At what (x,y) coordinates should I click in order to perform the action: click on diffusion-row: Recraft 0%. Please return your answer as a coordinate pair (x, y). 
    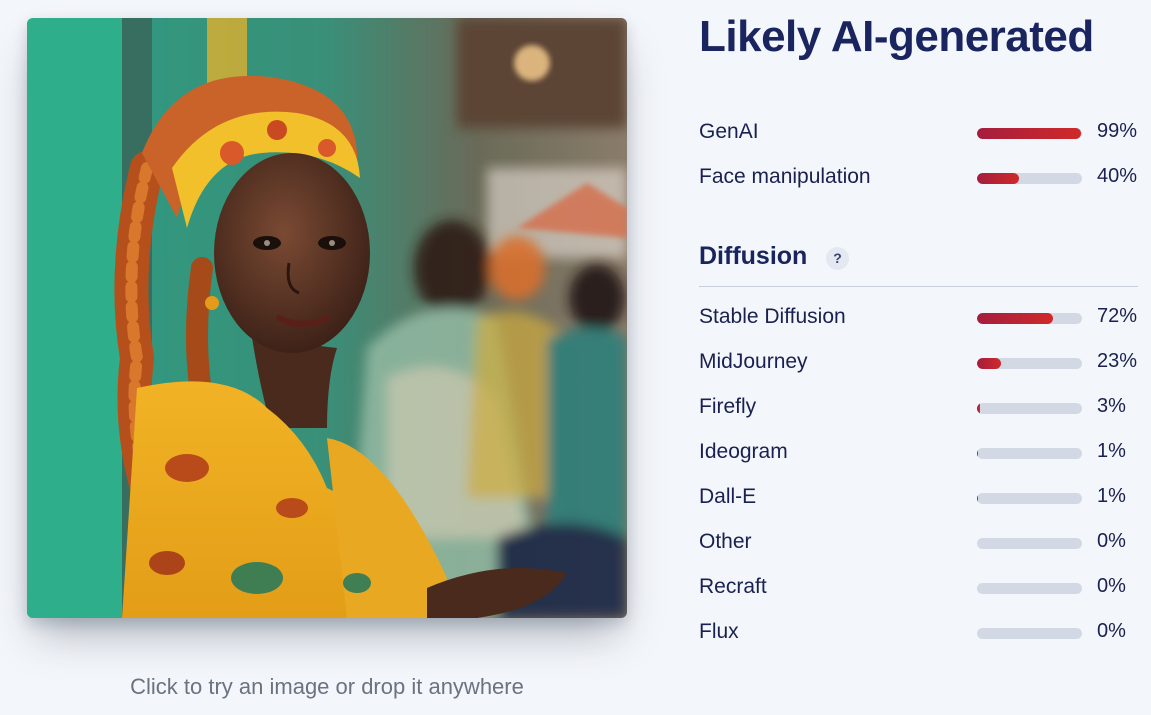
    Looking at the image, I should click on (919, 588).